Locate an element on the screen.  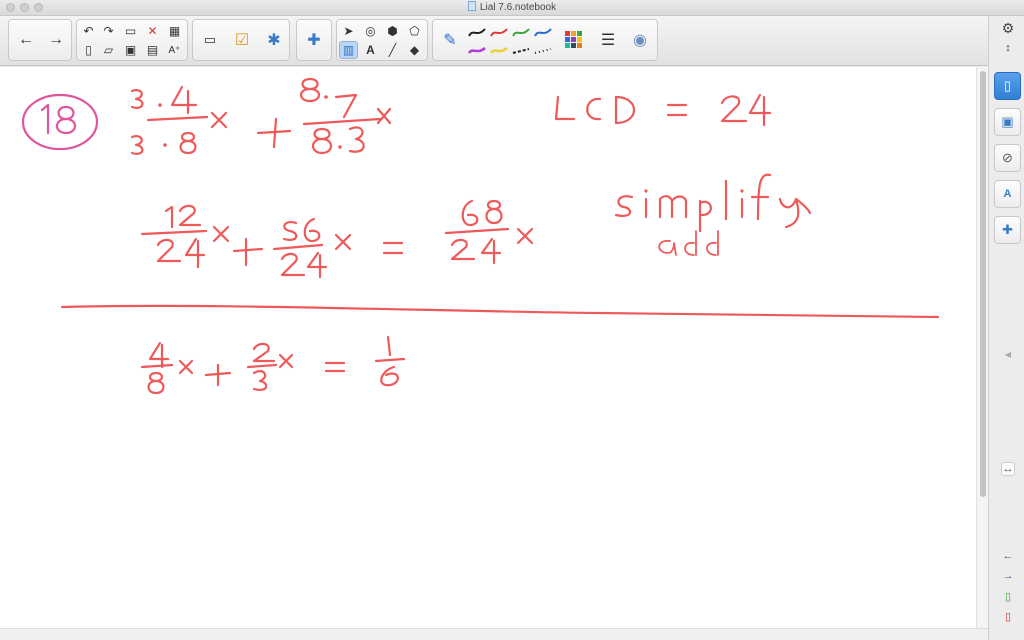
insert-table-icon: ▦ is located at coordinates (174, 31).